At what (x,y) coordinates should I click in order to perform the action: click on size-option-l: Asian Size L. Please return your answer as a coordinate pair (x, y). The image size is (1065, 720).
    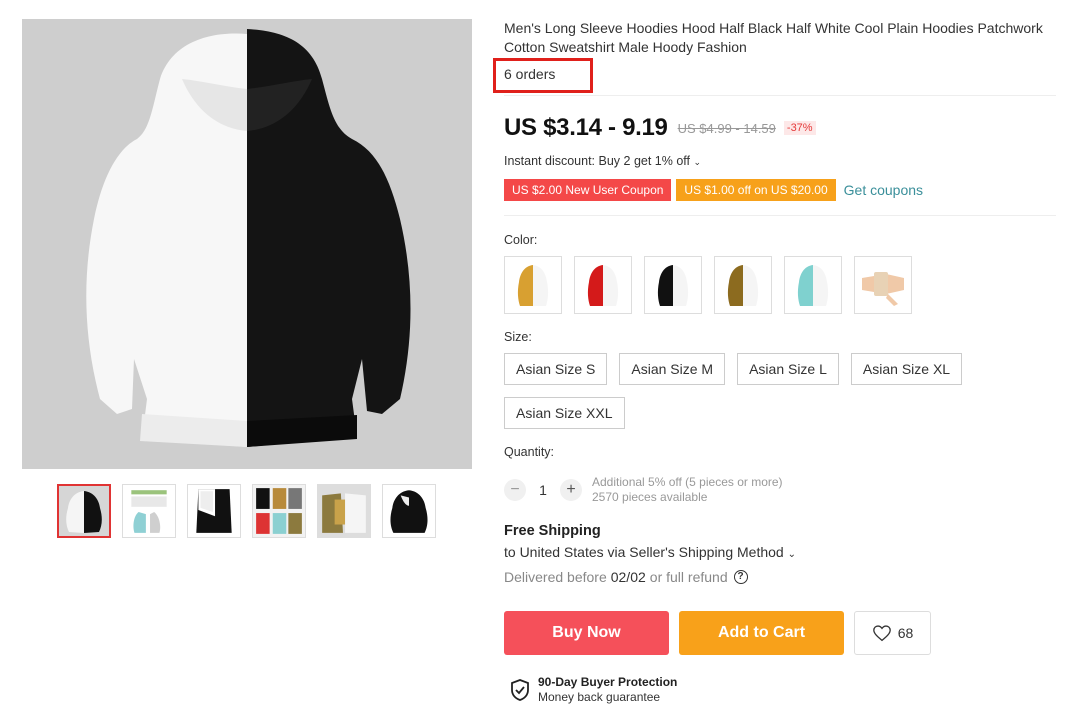
    Looking at the image, I should click on (788, 369).